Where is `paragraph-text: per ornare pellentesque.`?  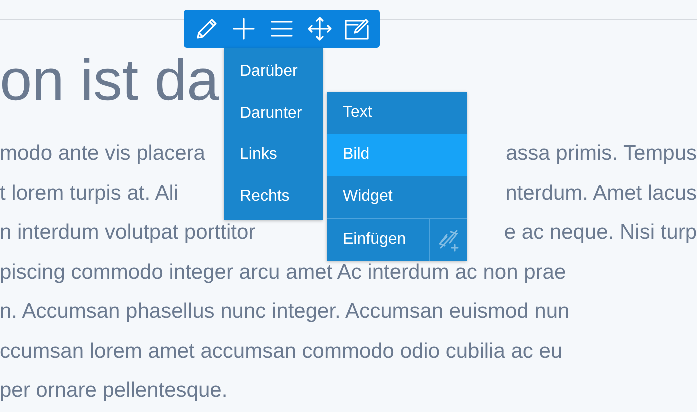
paragraph-text: per ornare pellentesque. is located at coordinates (114, 391).